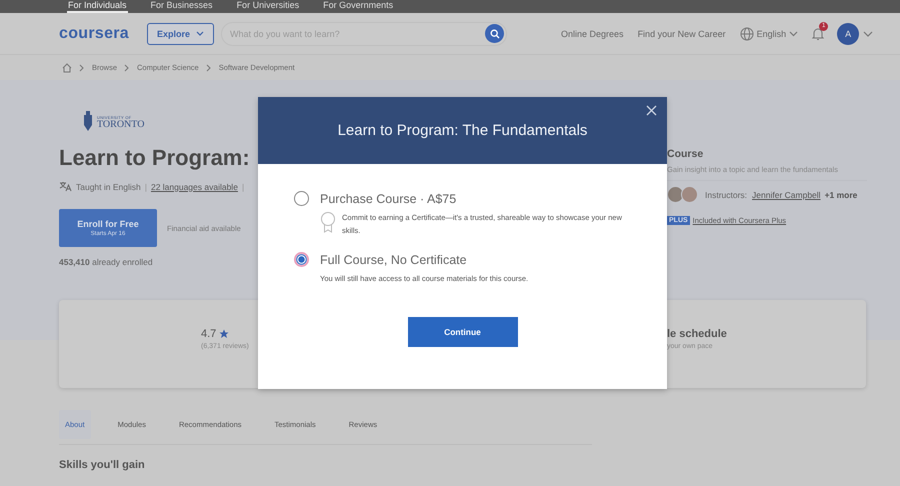  Describe the element at coordinates (106, 262) in the screenshot. I see `enrolled-count: 453,410 already enrolled` at that location.